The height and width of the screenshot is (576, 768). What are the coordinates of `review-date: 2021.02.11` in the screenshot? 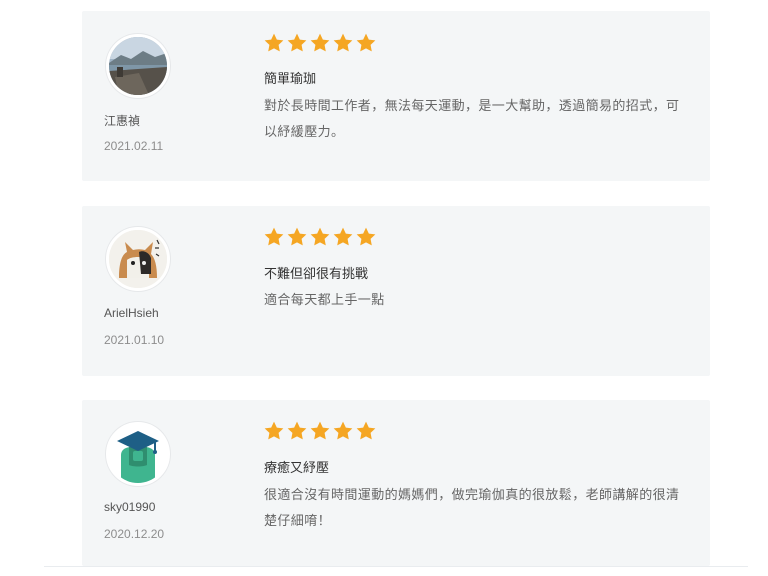 It's located at (134, 146).